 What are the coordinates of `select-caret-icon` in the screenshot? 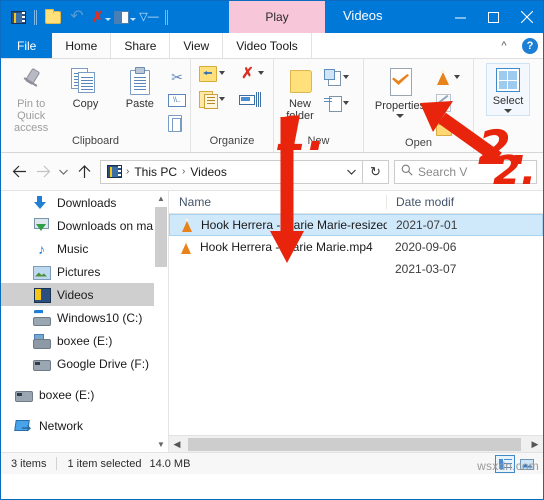 It's located at (507, 111).